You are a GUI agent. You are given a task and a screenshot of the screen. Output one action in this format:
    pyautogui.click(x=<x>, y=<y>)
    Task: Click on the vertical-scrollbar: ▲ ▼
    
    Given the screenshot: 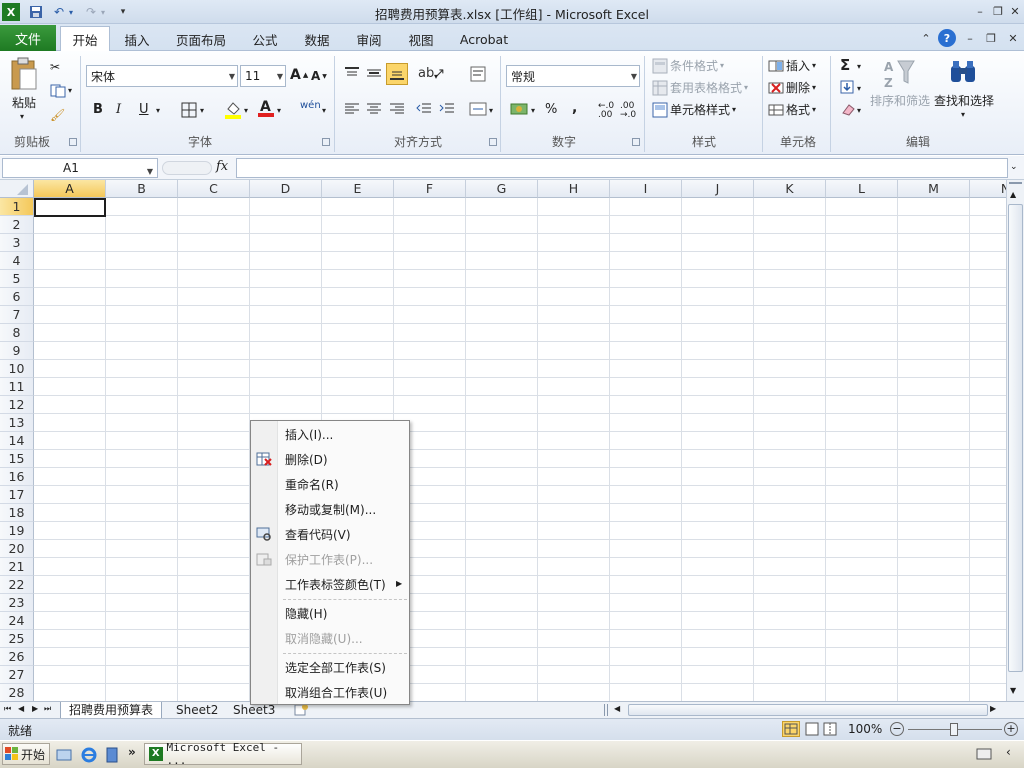 What is the action you would take?
    pyautogui.click(x=1015, y=440)
    